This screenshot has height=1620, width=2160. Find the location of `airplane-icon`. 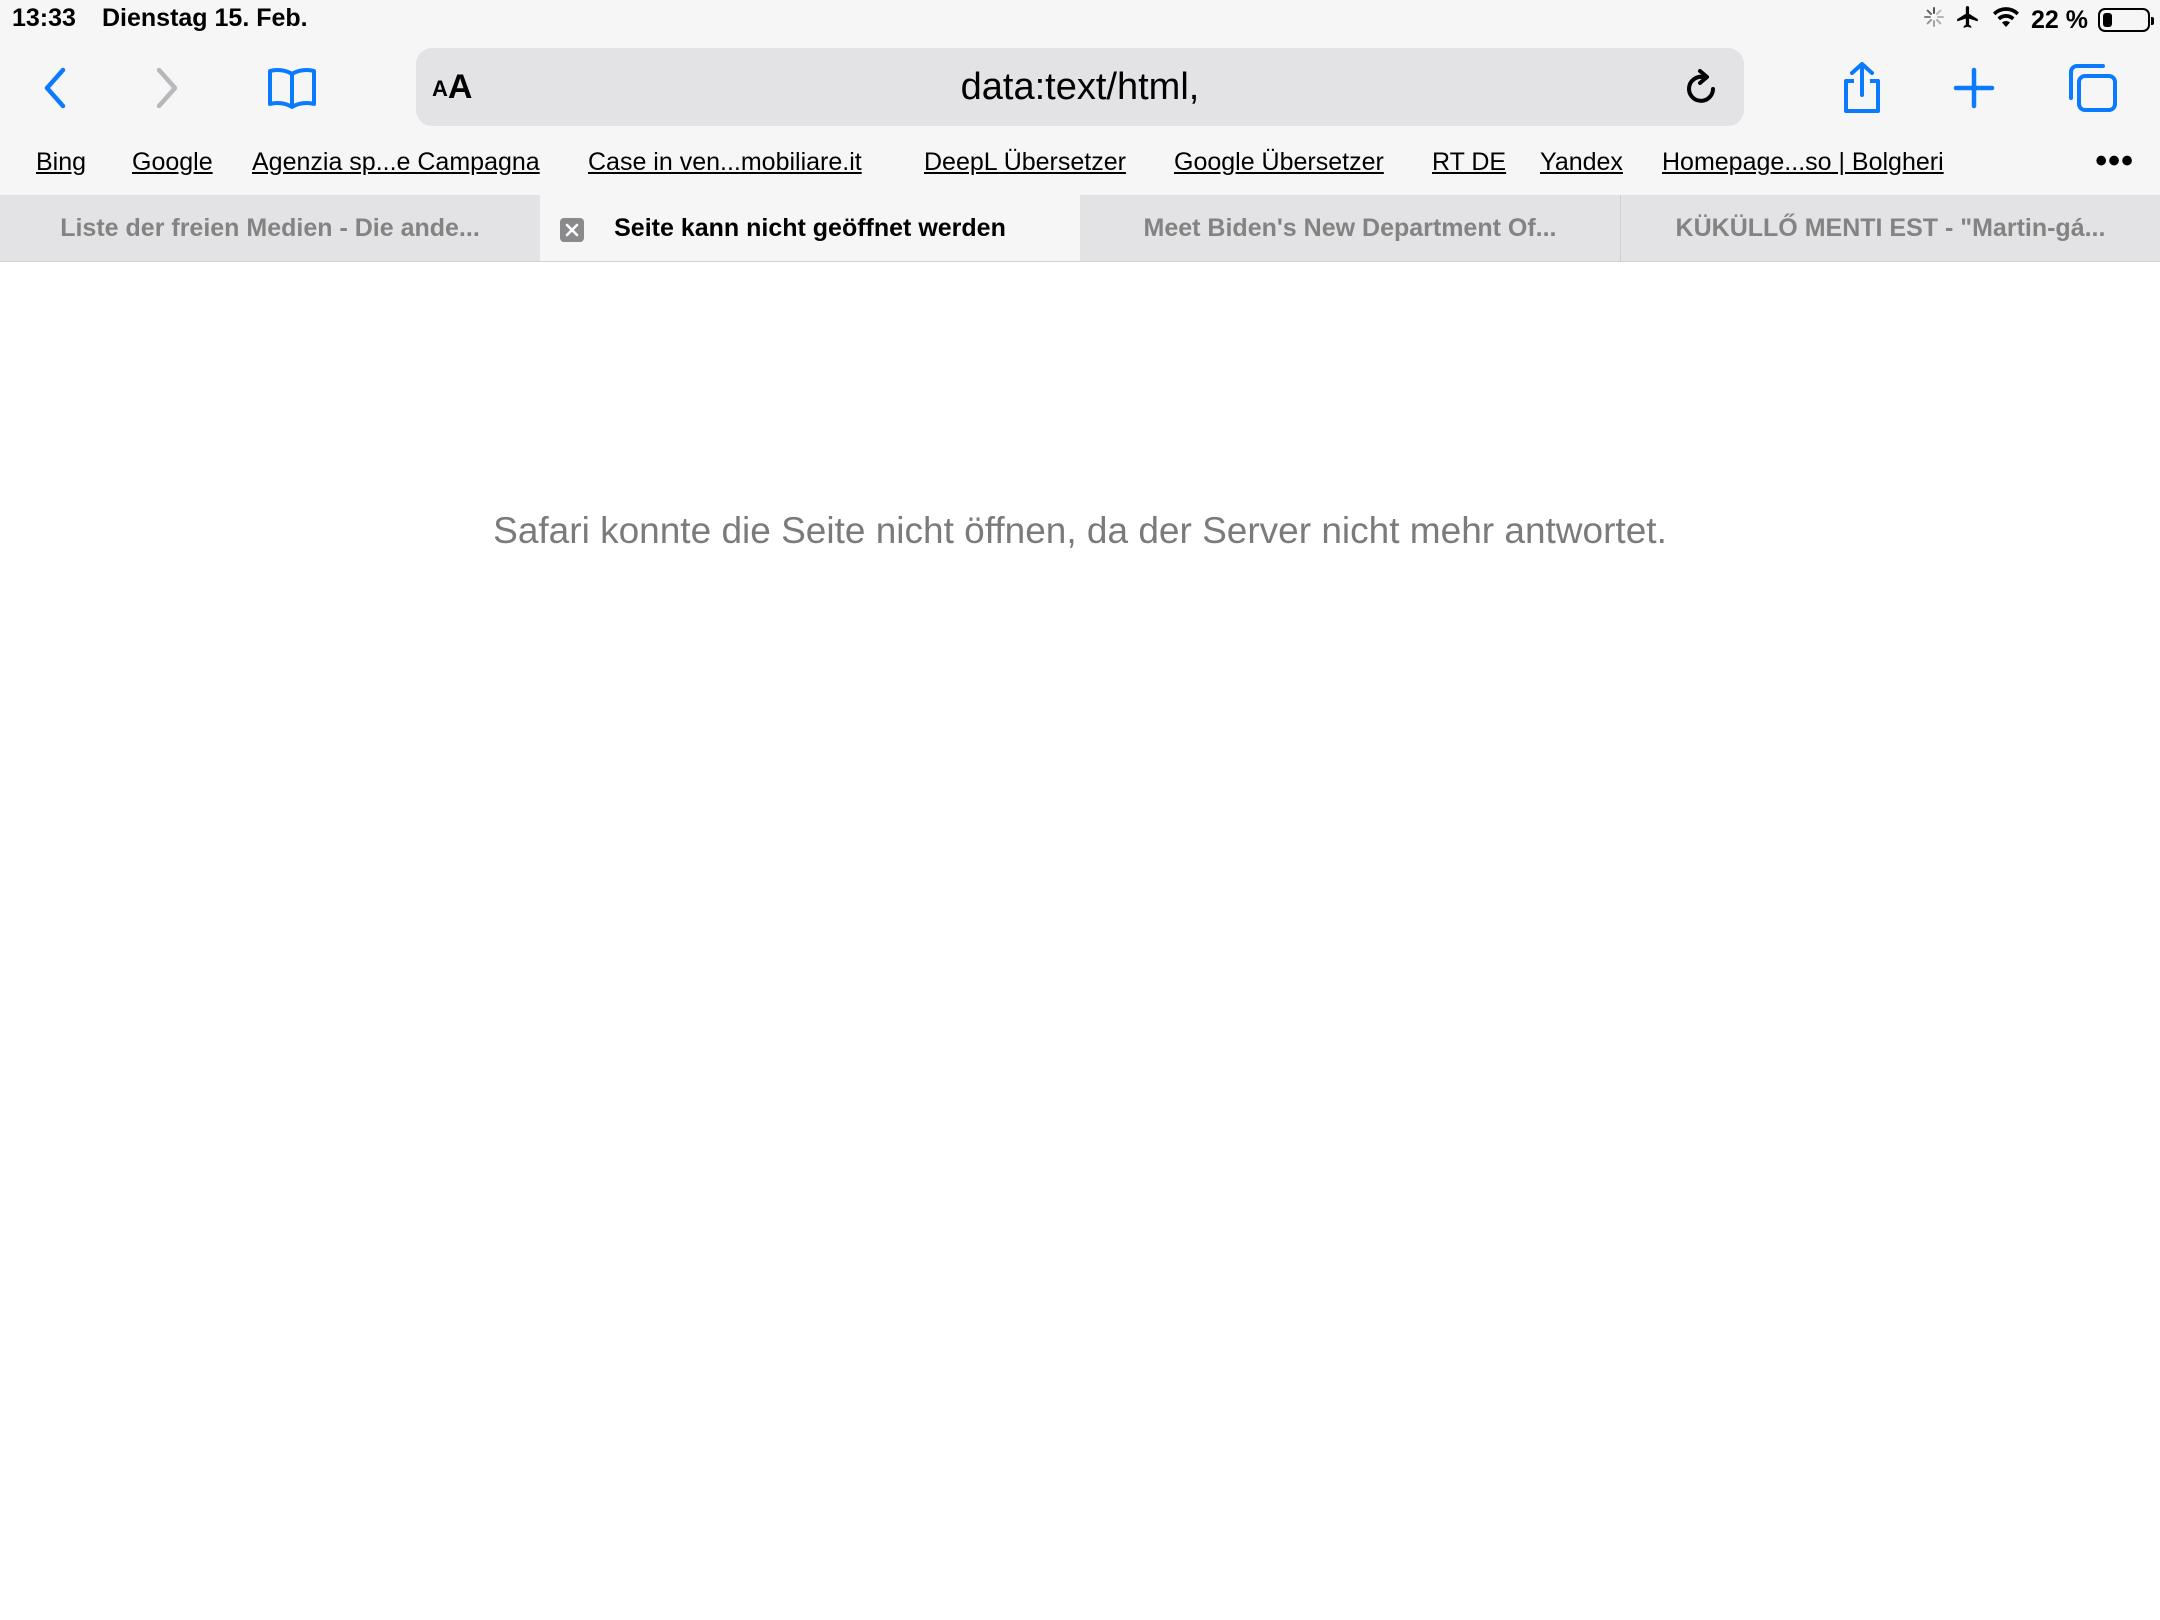

airplane-icon is located at coordinates (1968, 20).